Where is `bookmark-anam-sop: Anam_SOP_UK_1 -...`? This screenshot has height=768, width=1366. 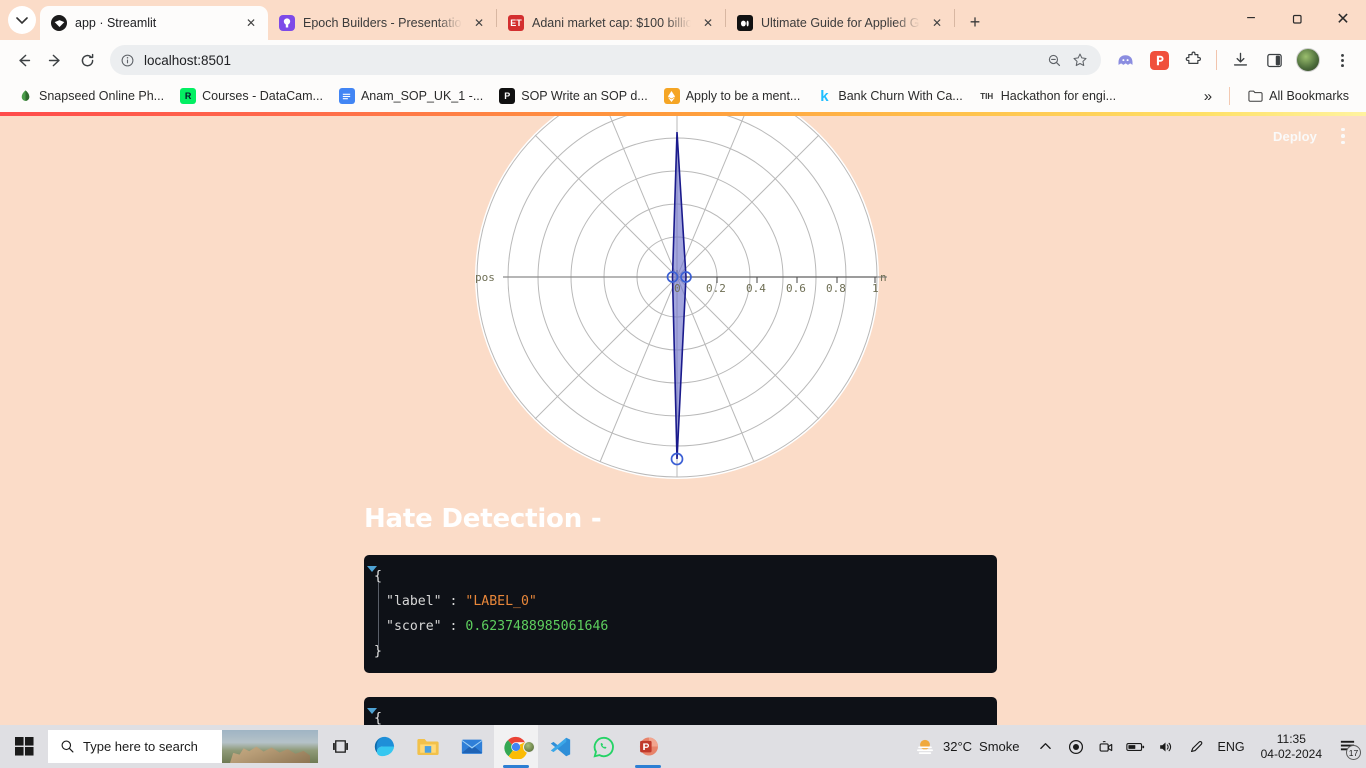 bookmark-anam-sop: Anam_SOP_UK_1 -... is located at coordinates (411, 96).